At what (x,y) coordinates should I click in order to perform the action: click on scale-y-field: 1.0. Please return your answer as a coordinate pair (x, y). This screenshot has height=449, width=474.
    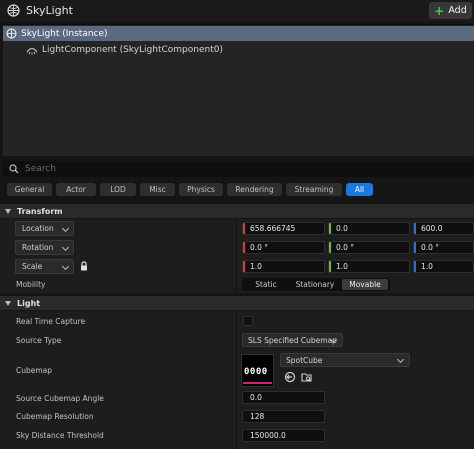
    Looking at the image, I should click on (369, 266).